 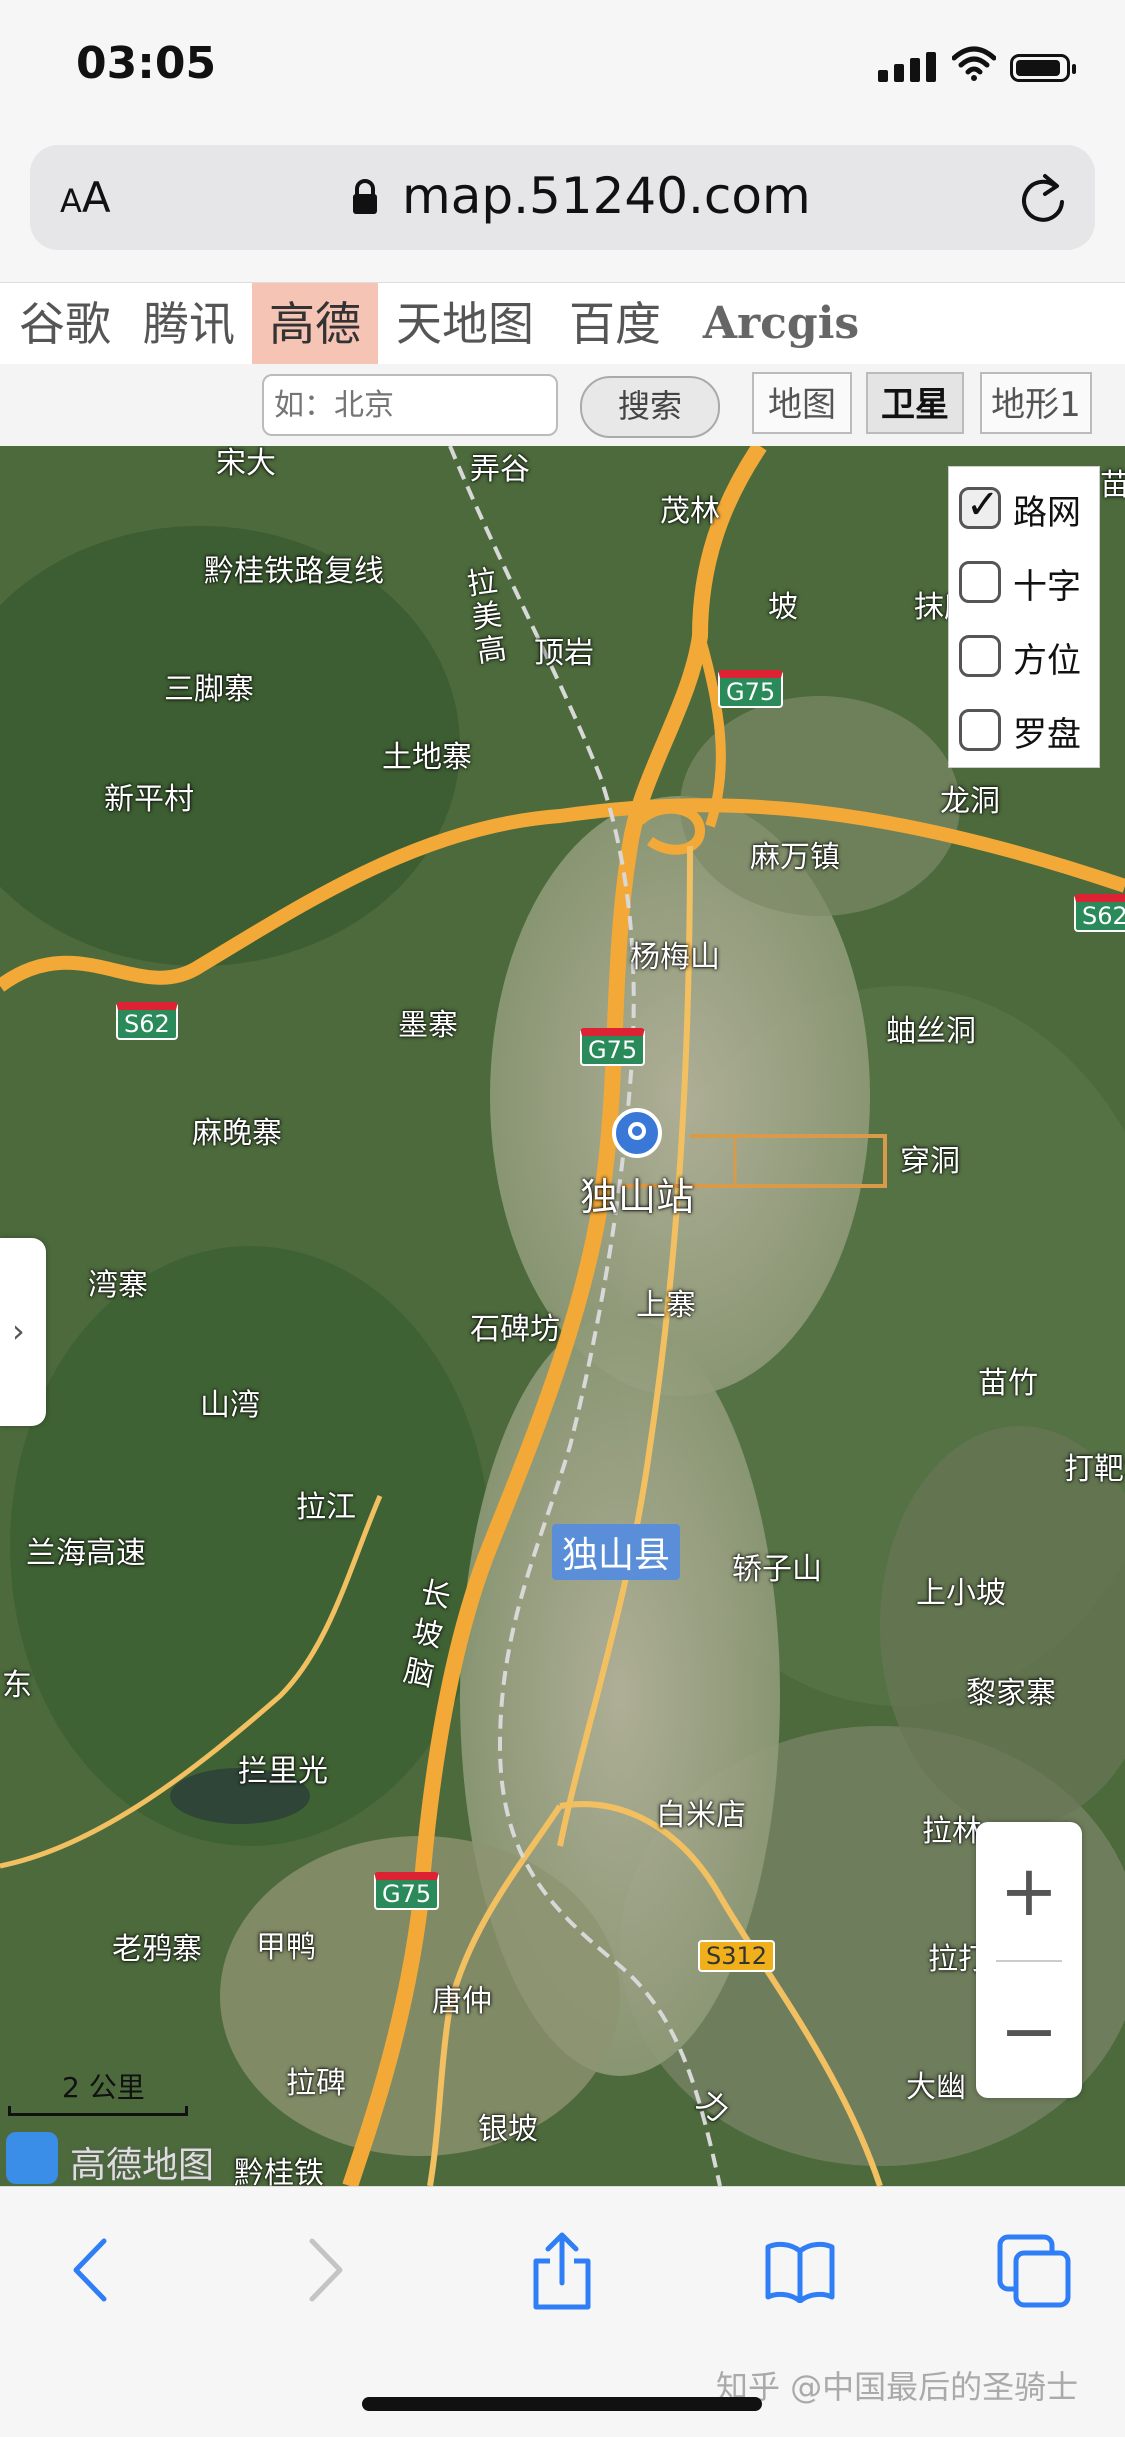 I want to click on road-shield: S312, so click(x=737, y=1956).